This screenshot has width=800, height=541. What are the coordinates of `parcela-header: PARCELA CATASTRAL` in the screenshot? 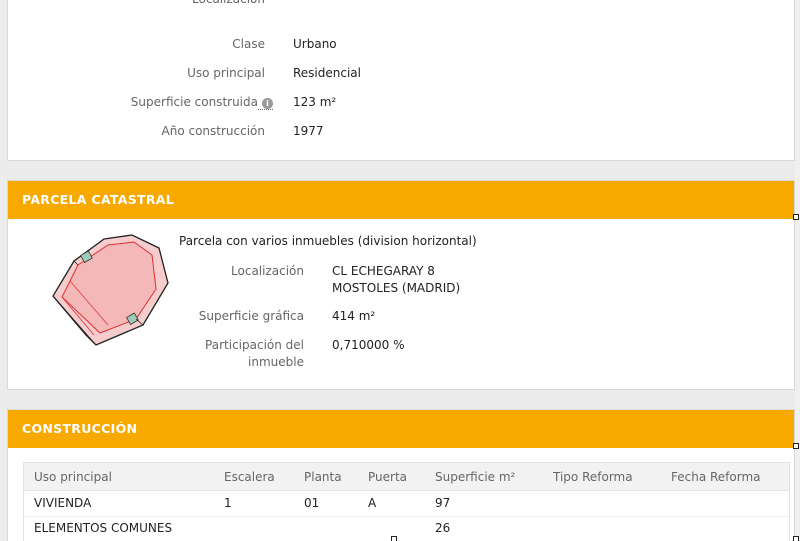 It's located at (401, 200).